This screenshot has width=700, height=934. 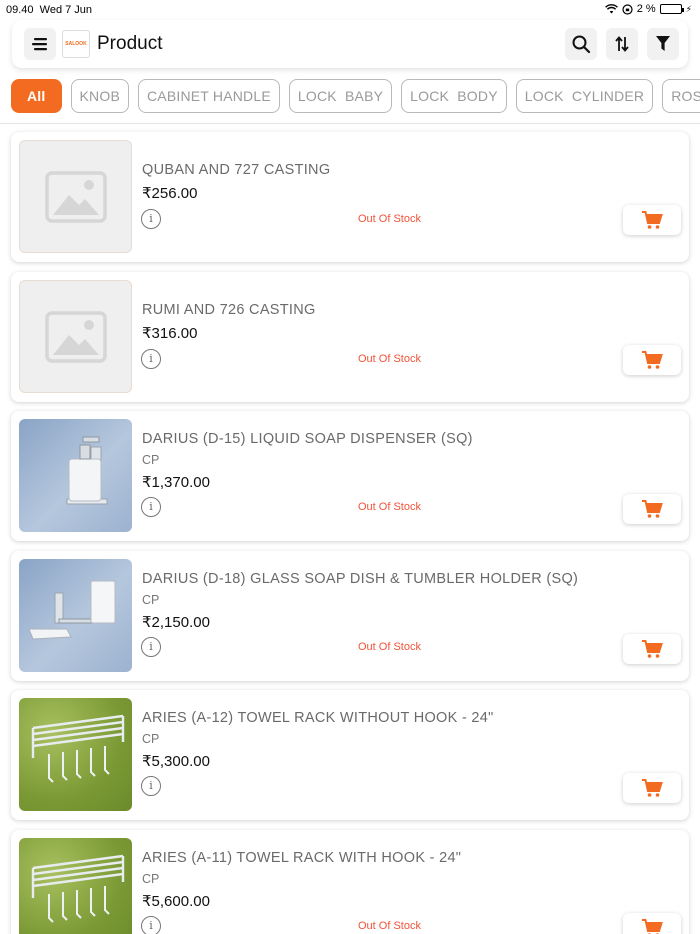 What do you see at coordinates (208, 96) in the screenshot?
I see `chip-cabinet-handle: CABINET HANDLE` at bounding box center [208, 96].